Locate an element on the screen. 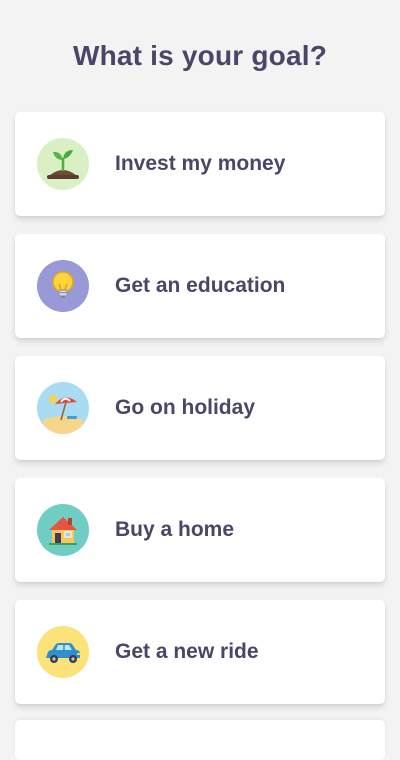  goal-option-ride: Get a new ride is located at coordinates (200, 652).